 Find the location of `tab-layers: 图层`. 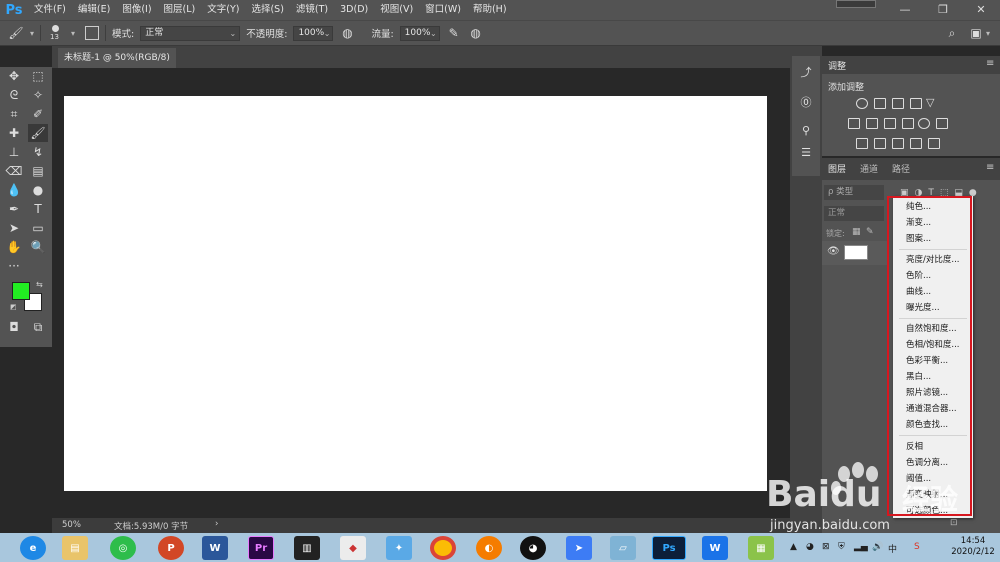

tab-layers: 图层 is located at coordinates (837, 168).